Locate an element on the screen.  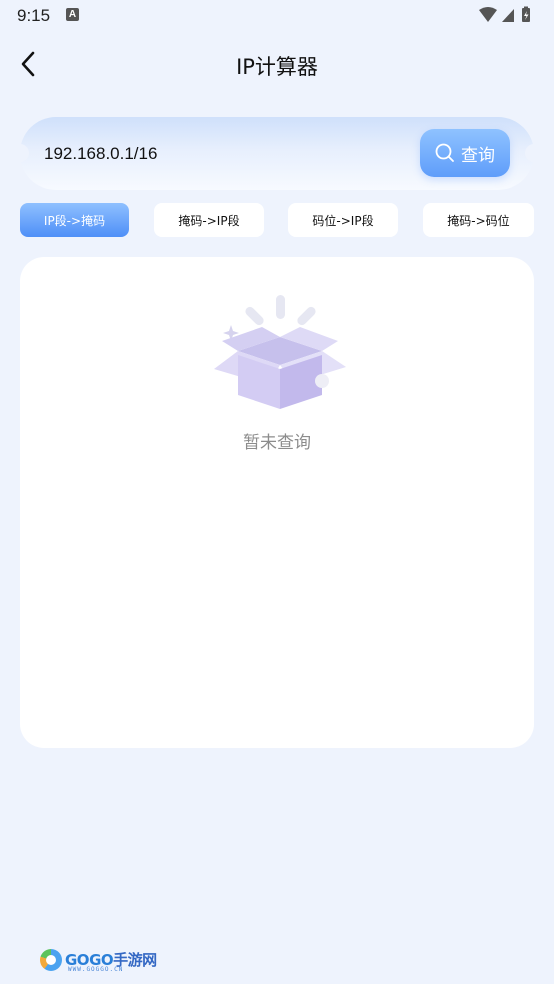
tab-label: 码位->IP段 is located at coordinates (343, 220).